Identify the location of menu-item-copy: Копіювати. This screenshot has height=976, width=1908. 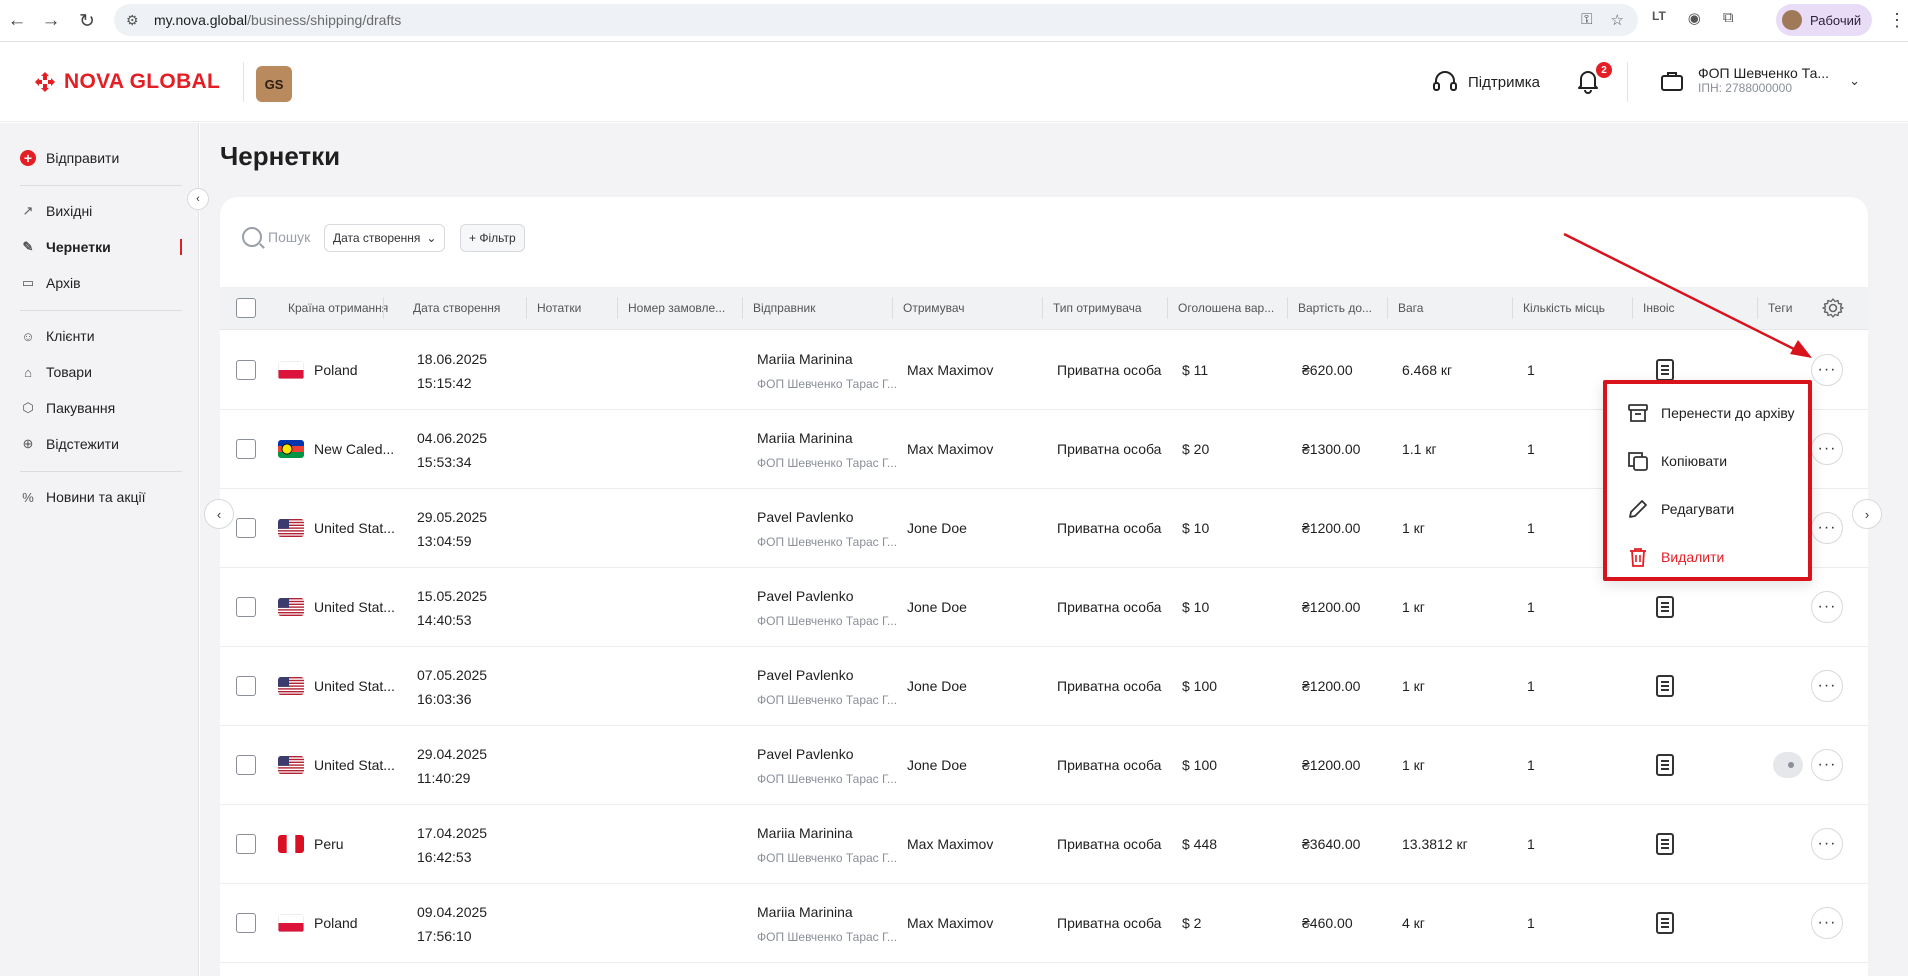
(1677, 461).